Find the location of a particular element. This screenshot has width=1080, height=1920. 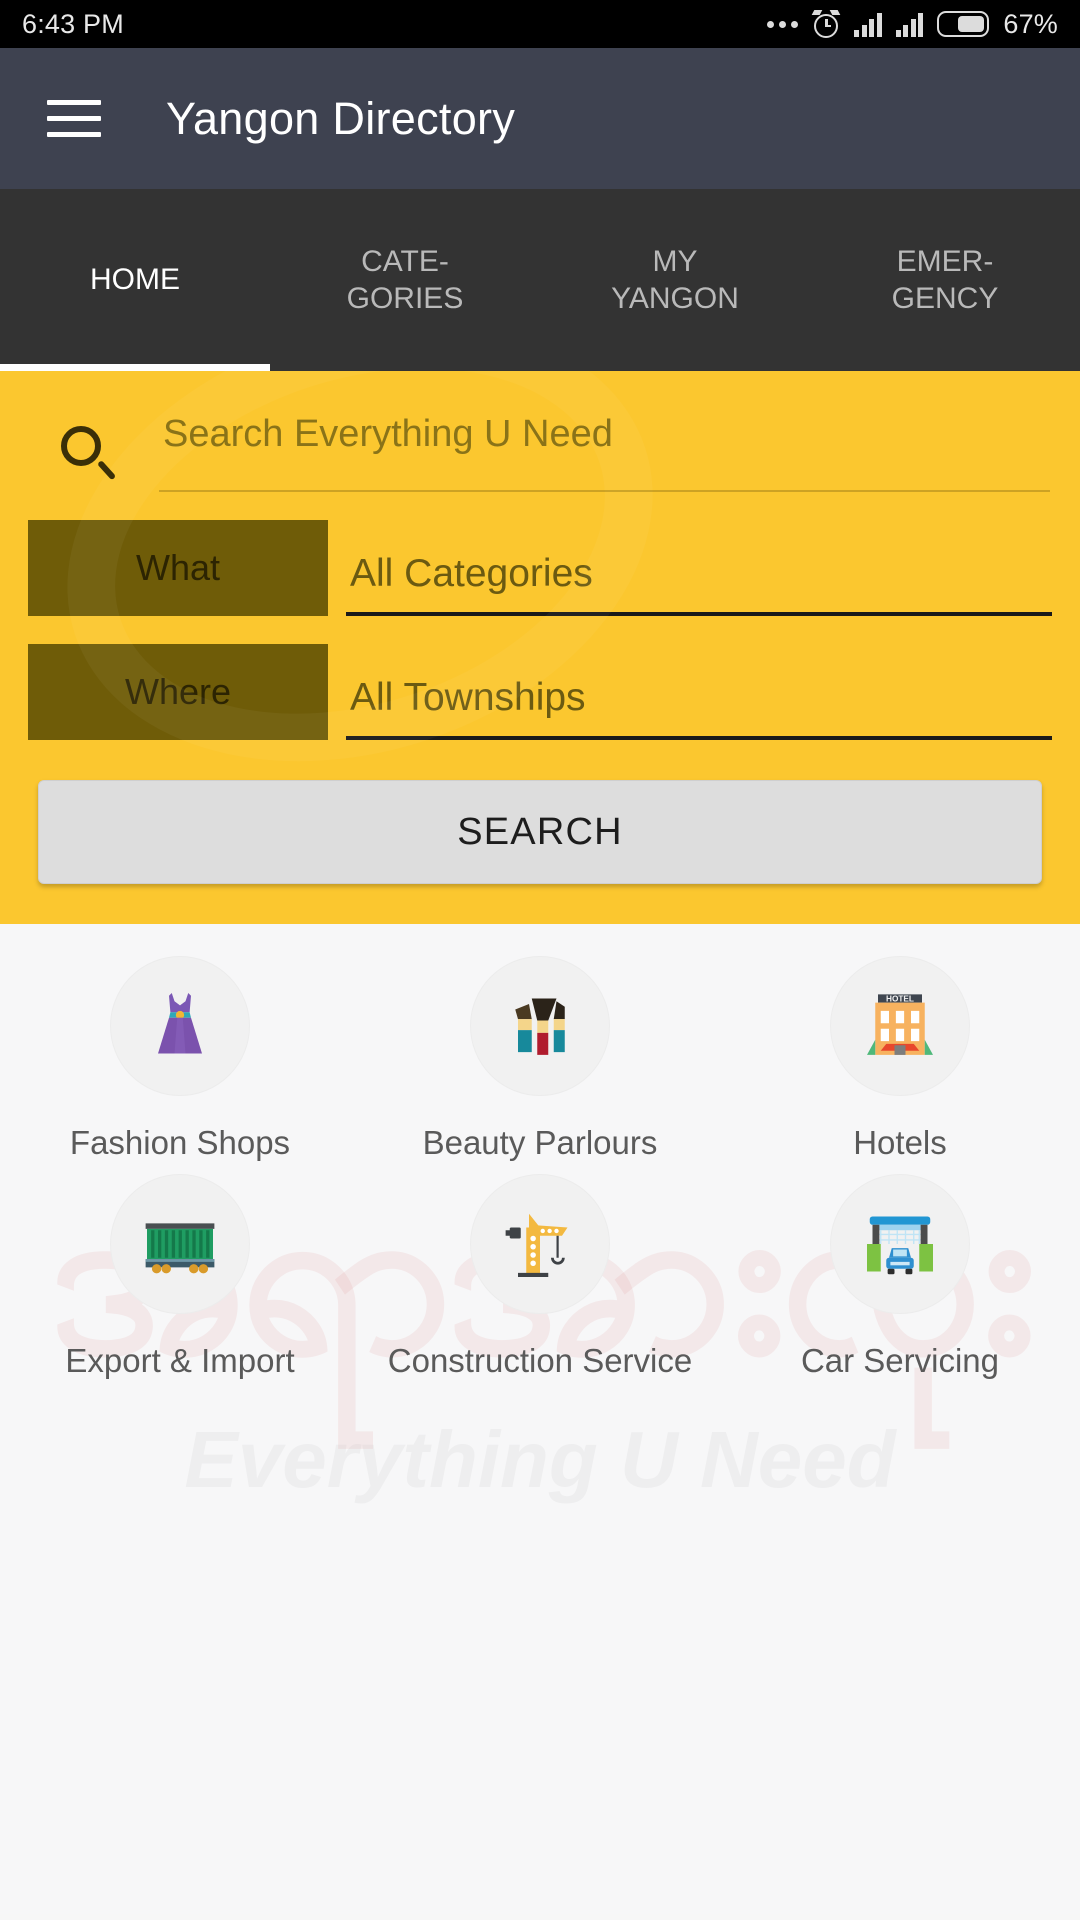

tagline-watermark: Everything U Need is located at coordinates (540, 1459).